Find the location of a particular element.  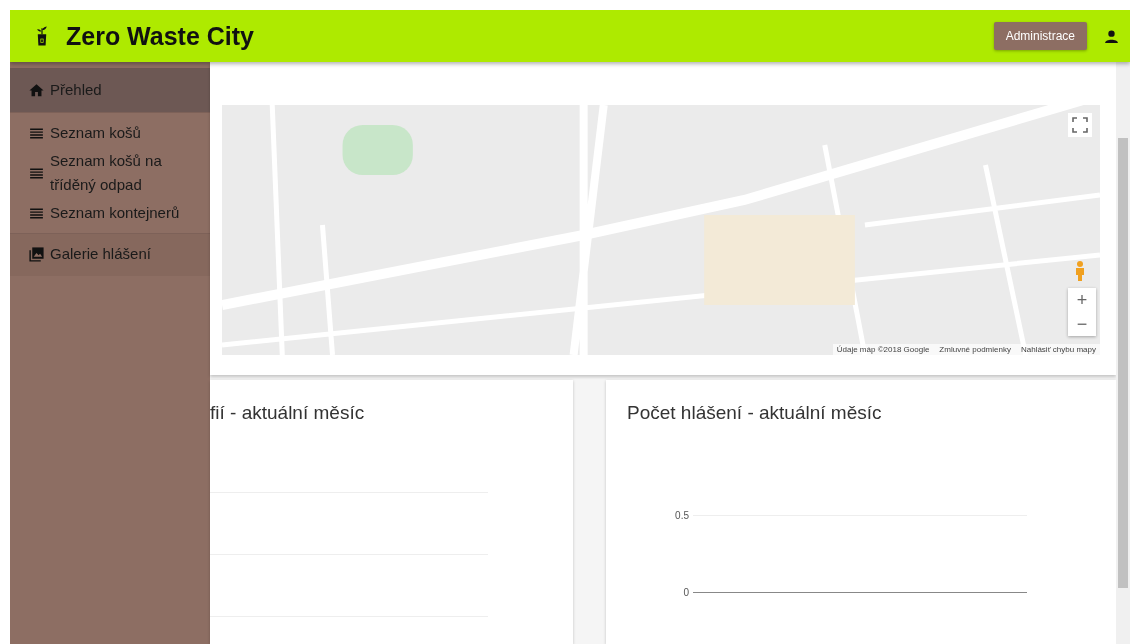

axis-tick-label: 0.5 is located at coordinates (682, 515).